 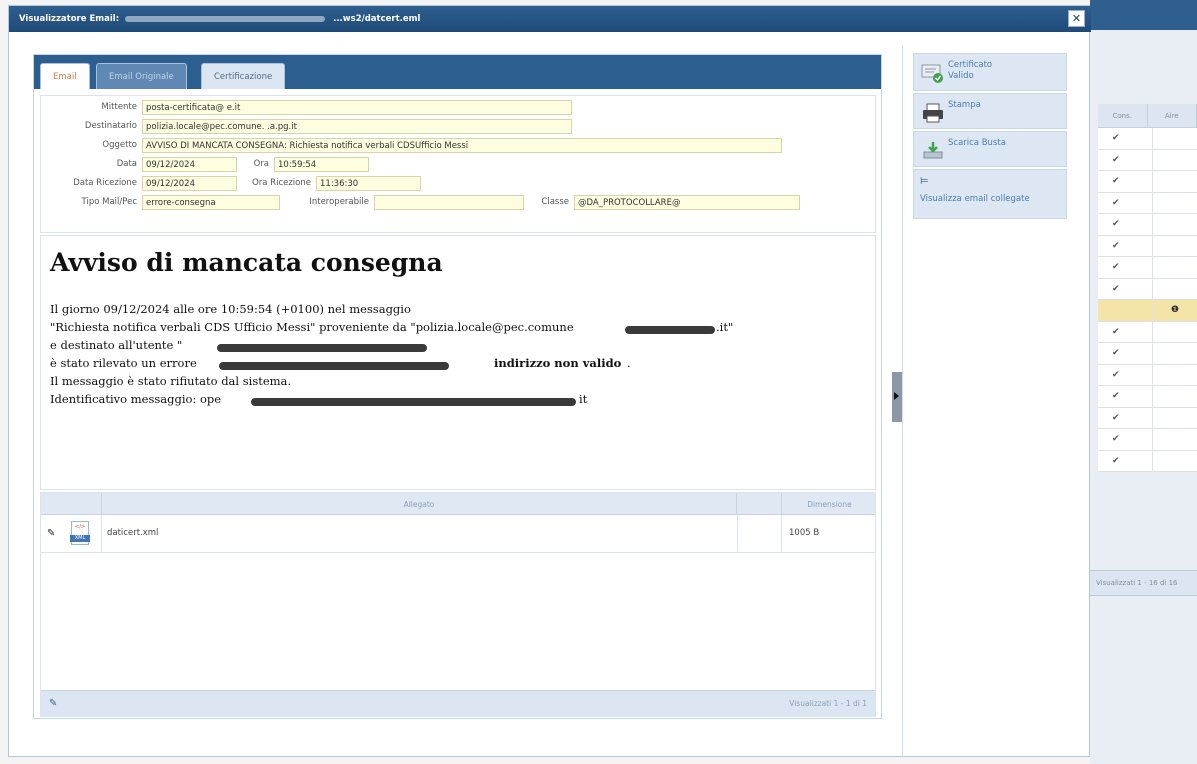 I want to click on recipient-label: Destinatario, so click(x=110, y=126).